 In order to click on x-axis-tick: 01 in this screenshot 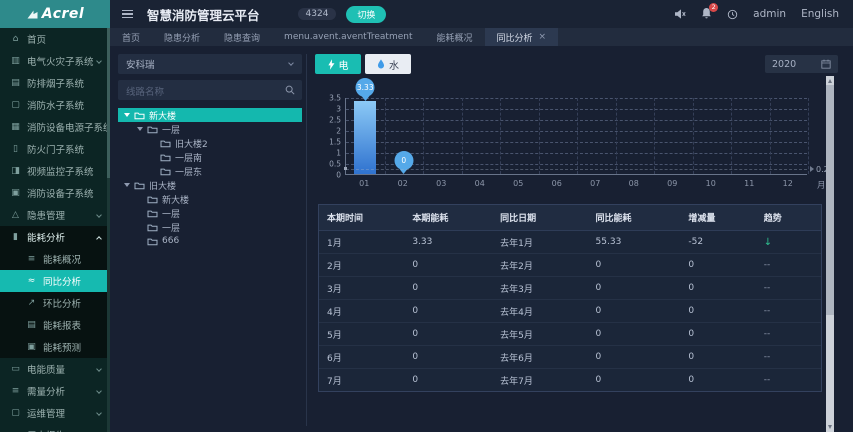, I will do `click(364, 183)`.